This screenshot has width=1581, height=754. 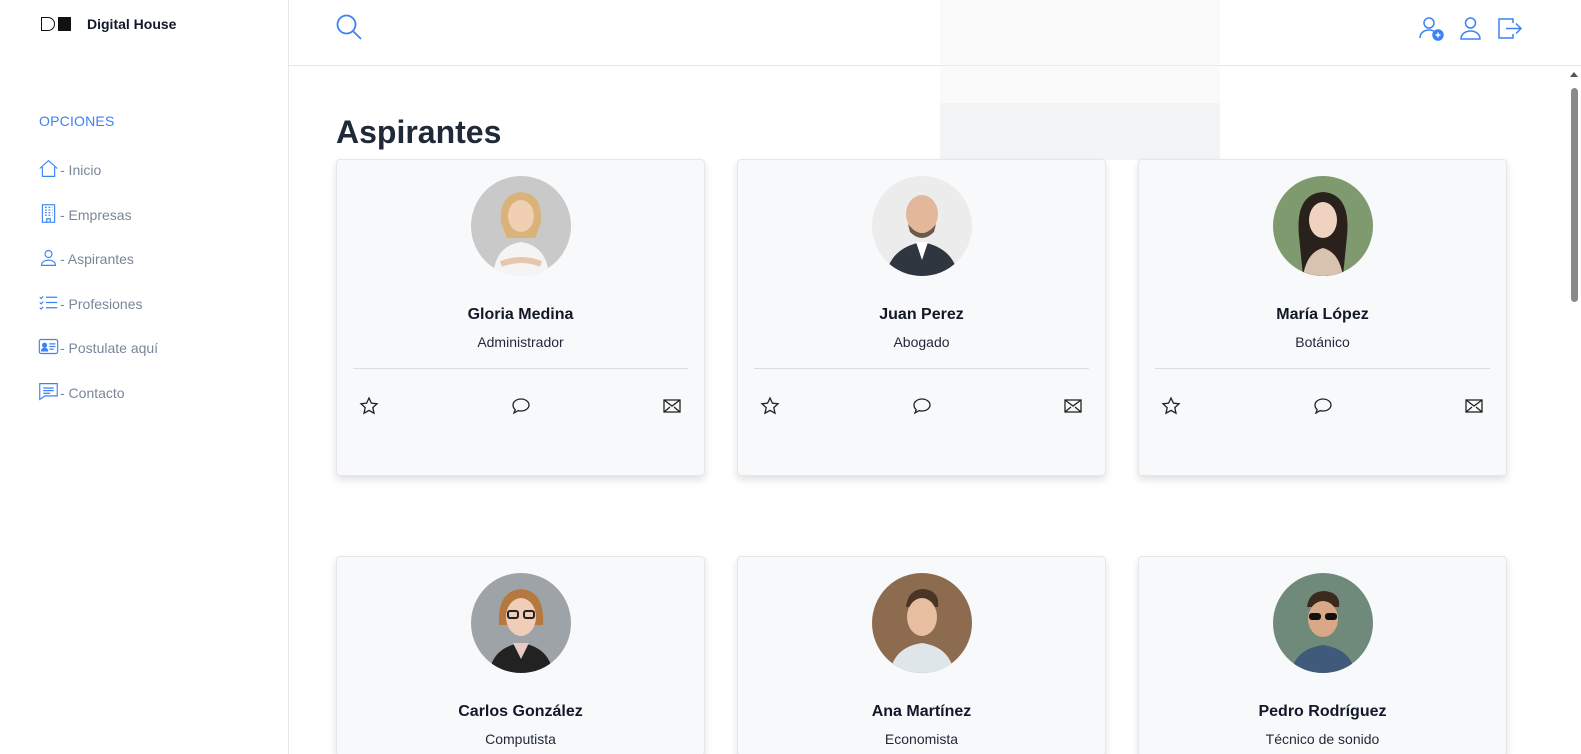 I want to click on candidate-role: Computista, so click(x=520, y=739).